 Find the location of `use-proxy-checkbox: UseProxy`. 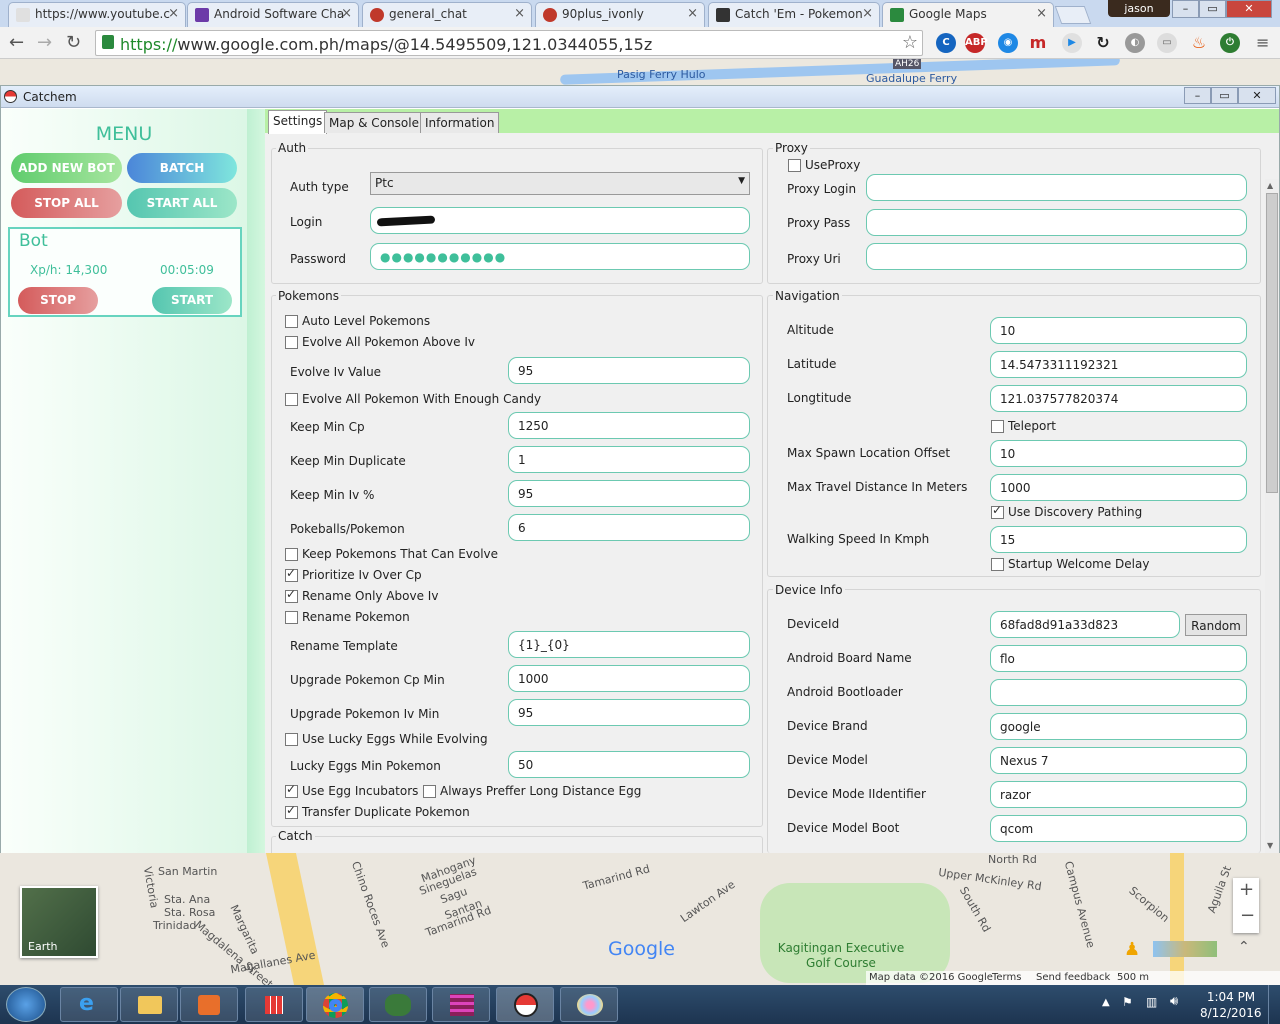

use-proxy-checkbox: UseProxy is located at coordinates (824, 165).